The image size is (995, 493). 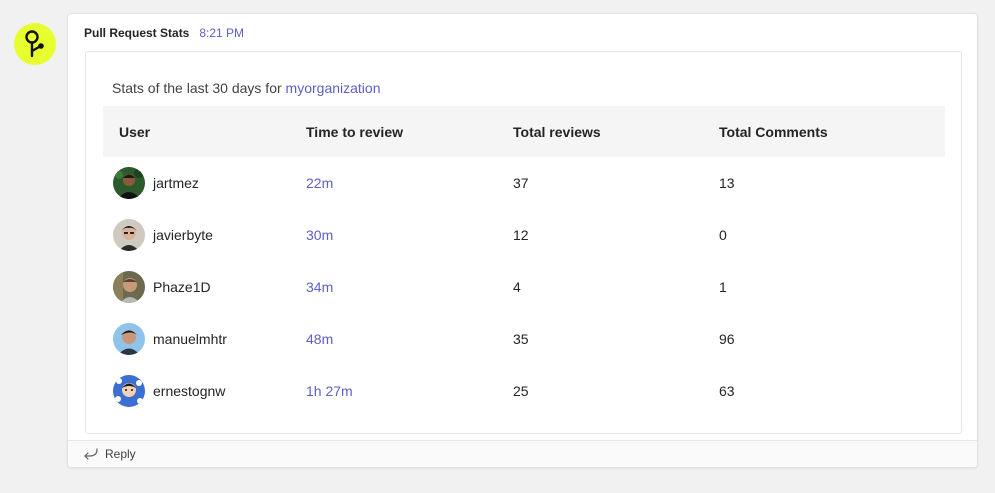 What do you see at coordinates (120, 454) in the screenshot?
I see `reply-label: Reply` at bounding box center [120, 454].